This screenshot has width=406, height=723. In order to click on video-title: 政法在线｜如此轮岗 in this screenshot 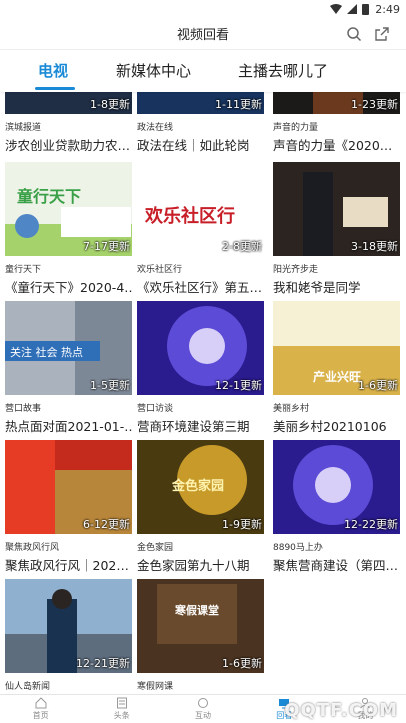, I will do `click(193, 145)`.